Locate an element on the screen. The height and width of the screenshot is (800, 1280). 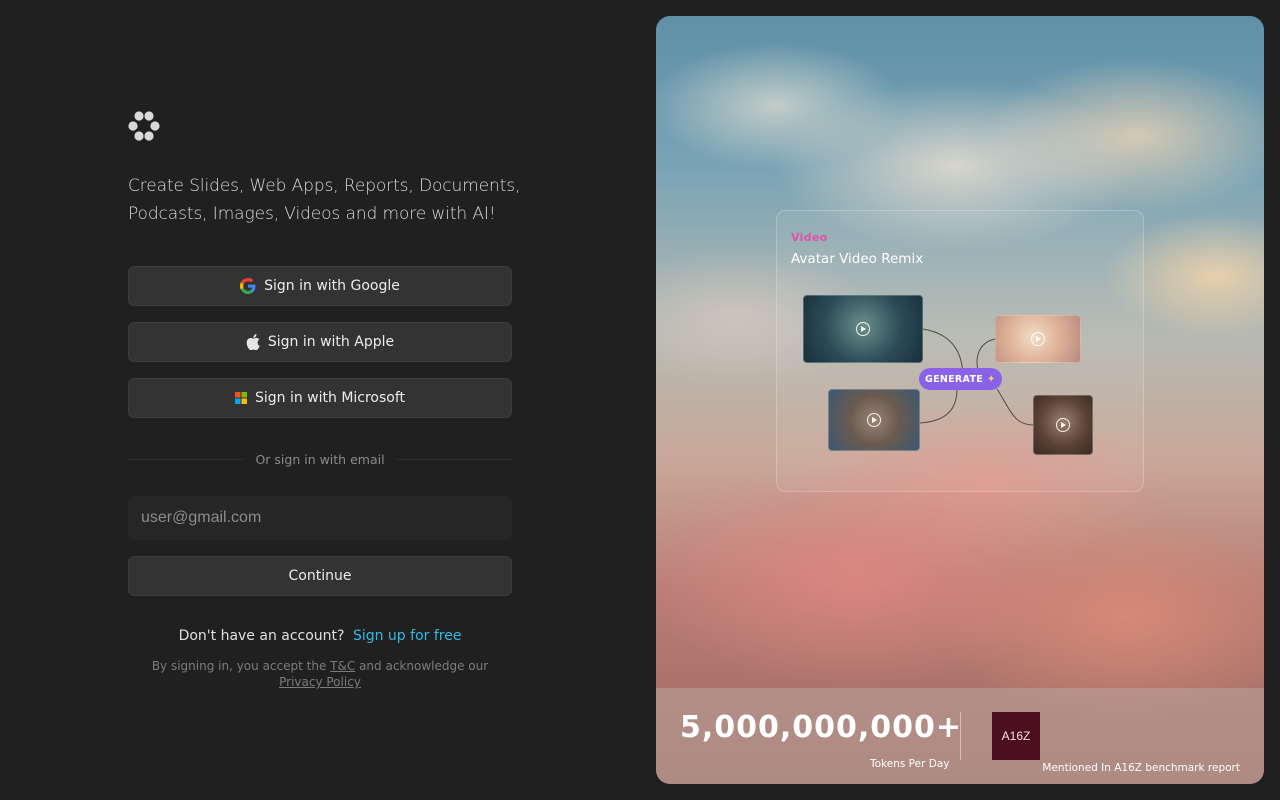
divider-text: Or sign in with email is located at coordinates (320, 459).